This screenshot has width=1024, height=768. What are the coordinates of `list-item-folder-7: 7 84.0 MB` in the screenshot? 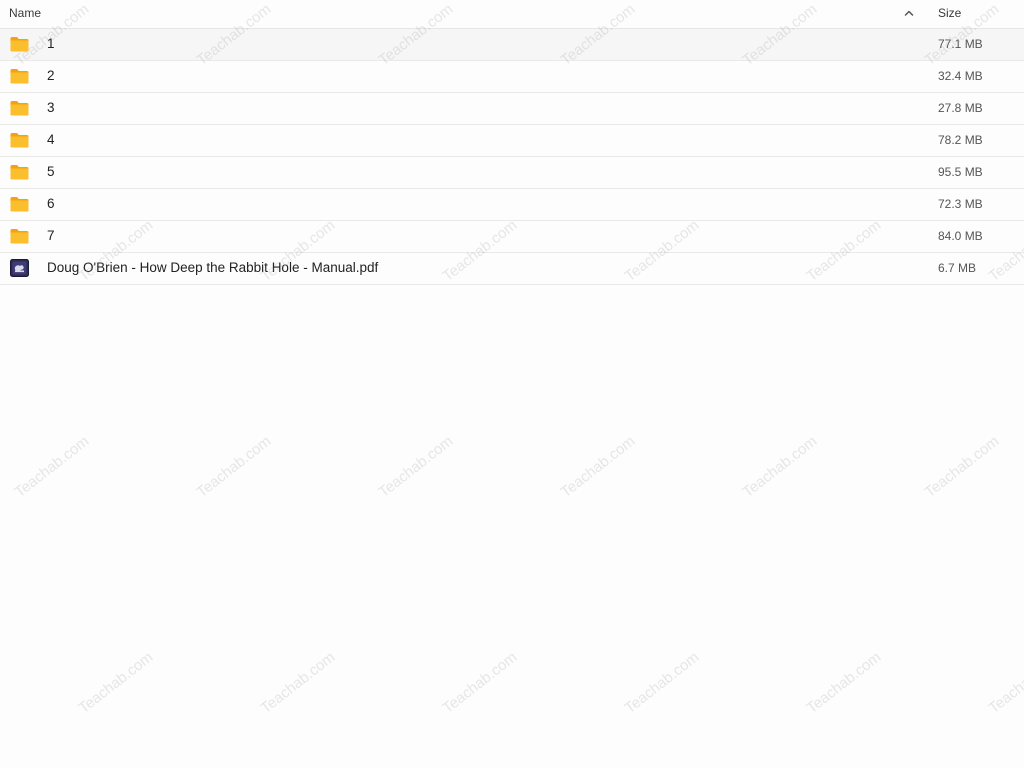 It's located at (512, 237).